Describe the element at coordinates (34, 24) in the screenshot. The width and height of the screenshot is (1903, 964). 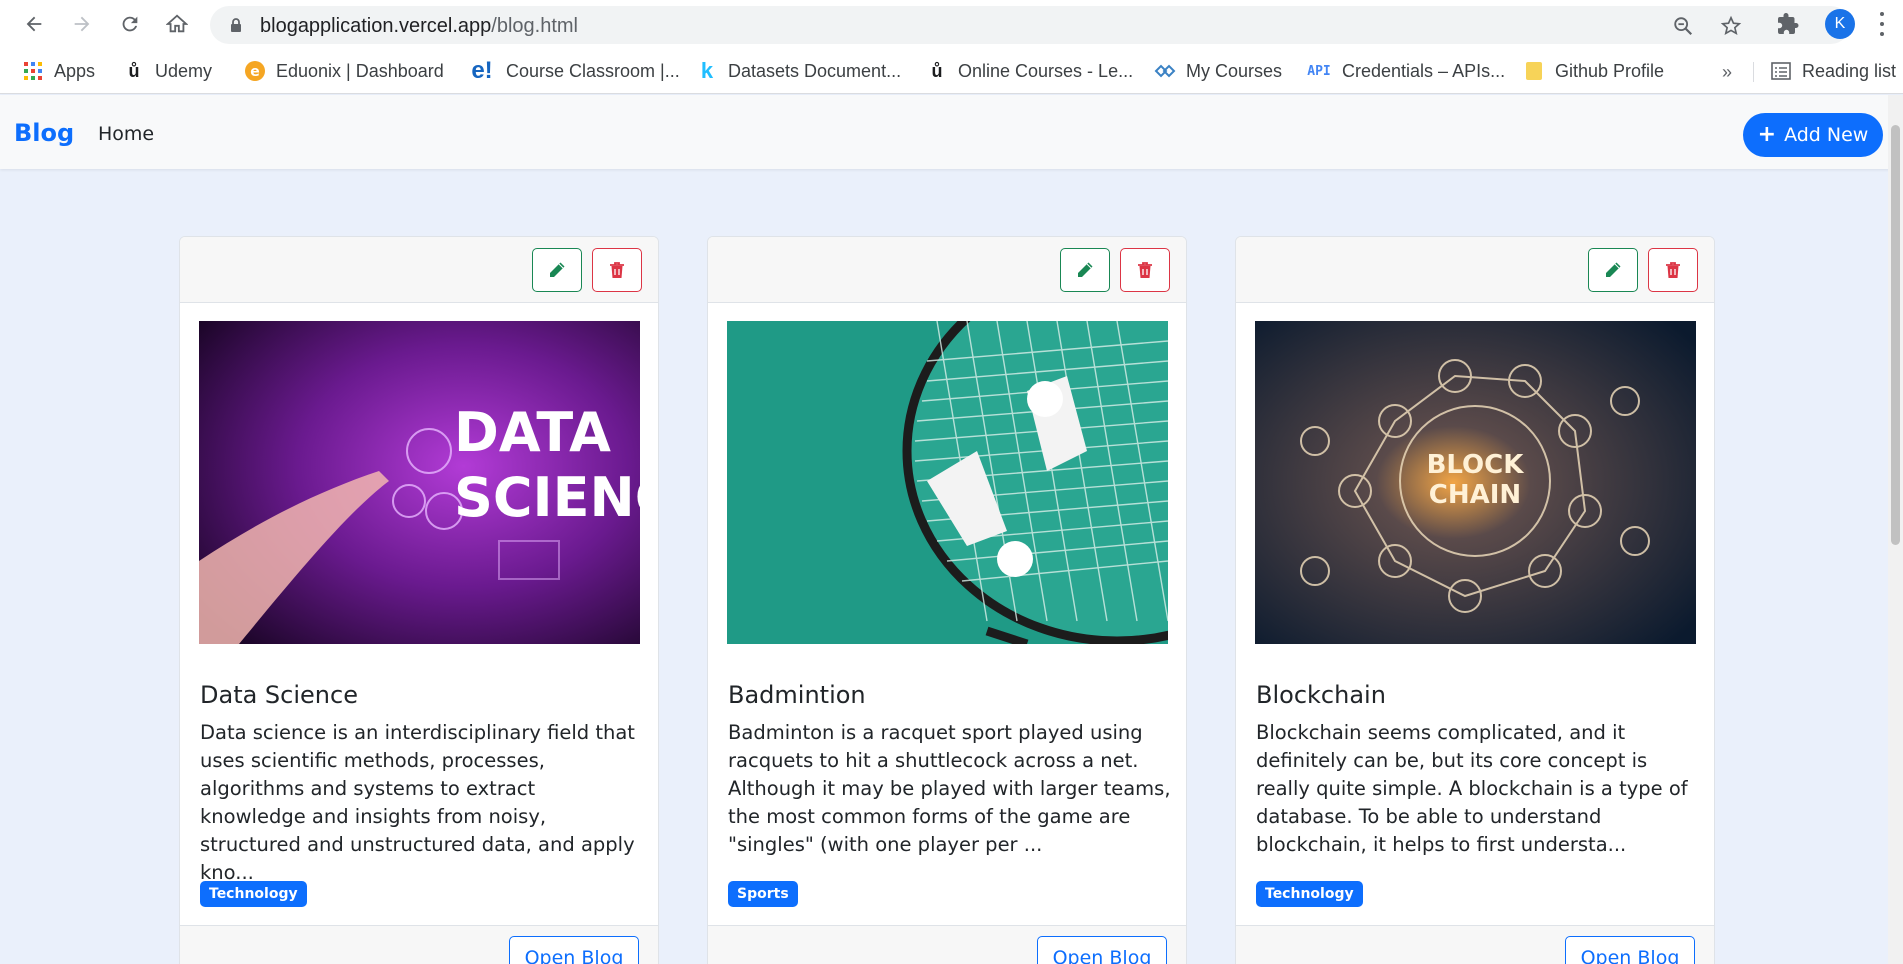
I see `back-icon` at that location.